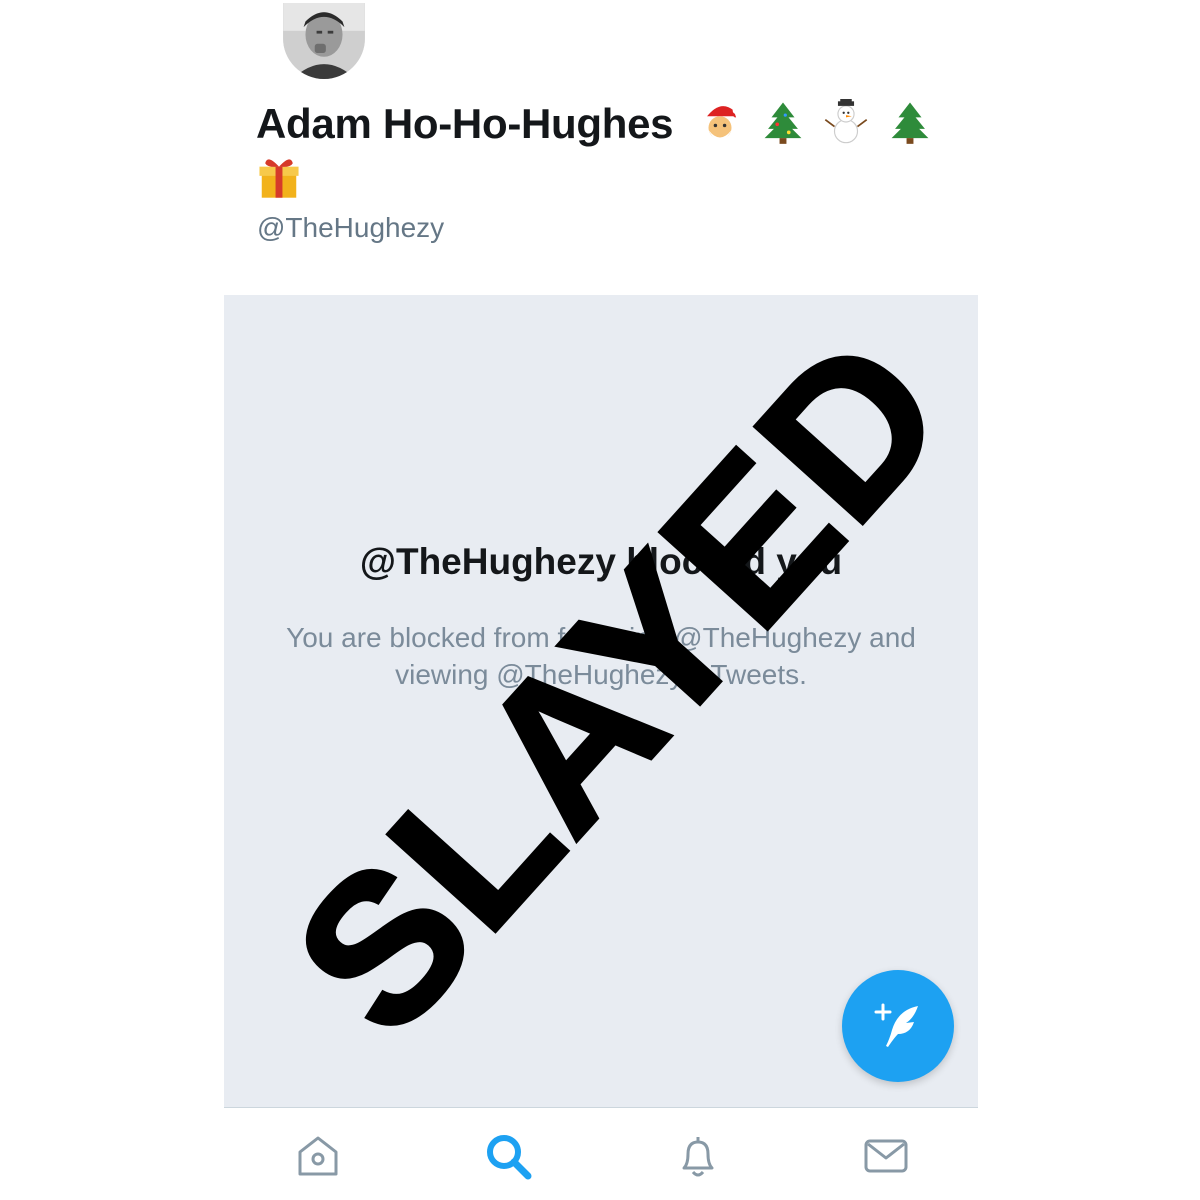 This screenshot has width=1200, height=1200. What do you see at coordinates (720, 122) in the screenshot?
I see `santa-emoji` at bounding box center [720, 122].